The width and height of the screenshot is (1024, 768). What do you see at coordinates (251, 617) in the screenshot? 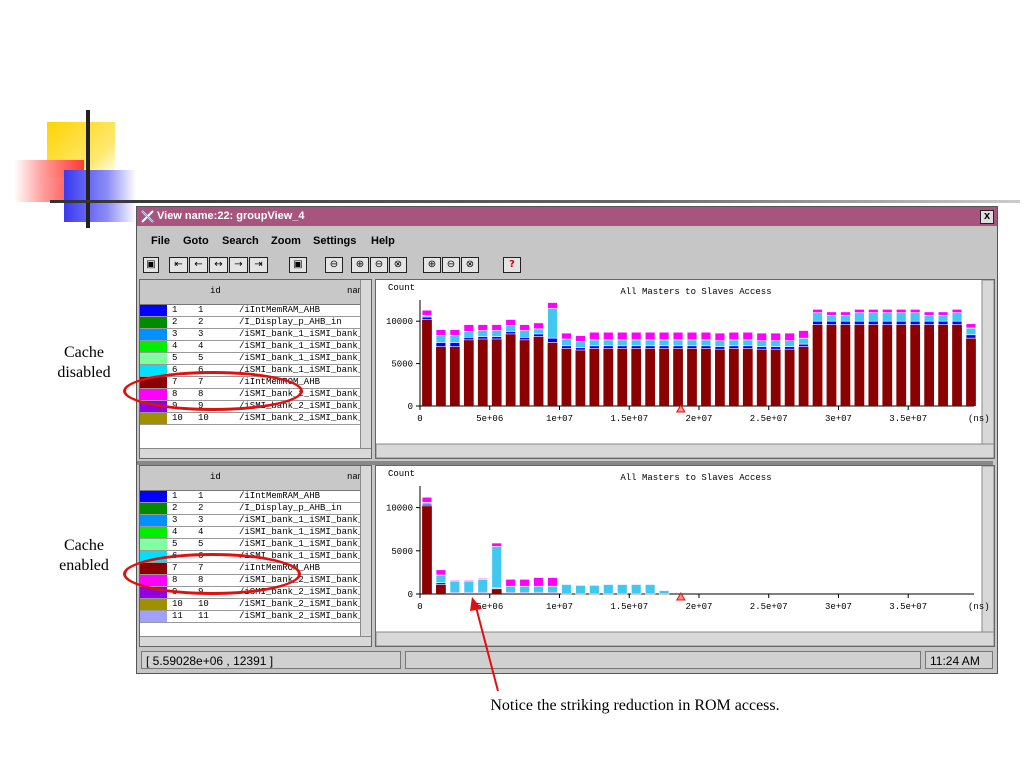
I see `list-item: 11 11/iSMI_bank_2_iSMI_bank_` at bounding box center [251, 617].